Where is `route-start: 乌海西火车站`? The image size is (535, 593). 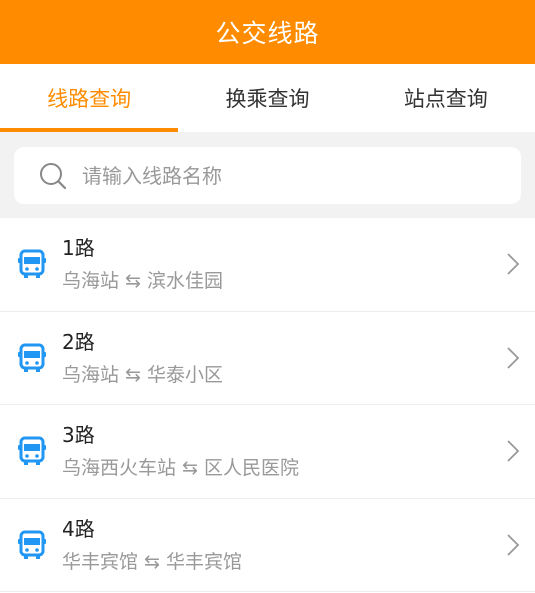
route-start: 乌海西火车站 is located at coordinates (119, 468).